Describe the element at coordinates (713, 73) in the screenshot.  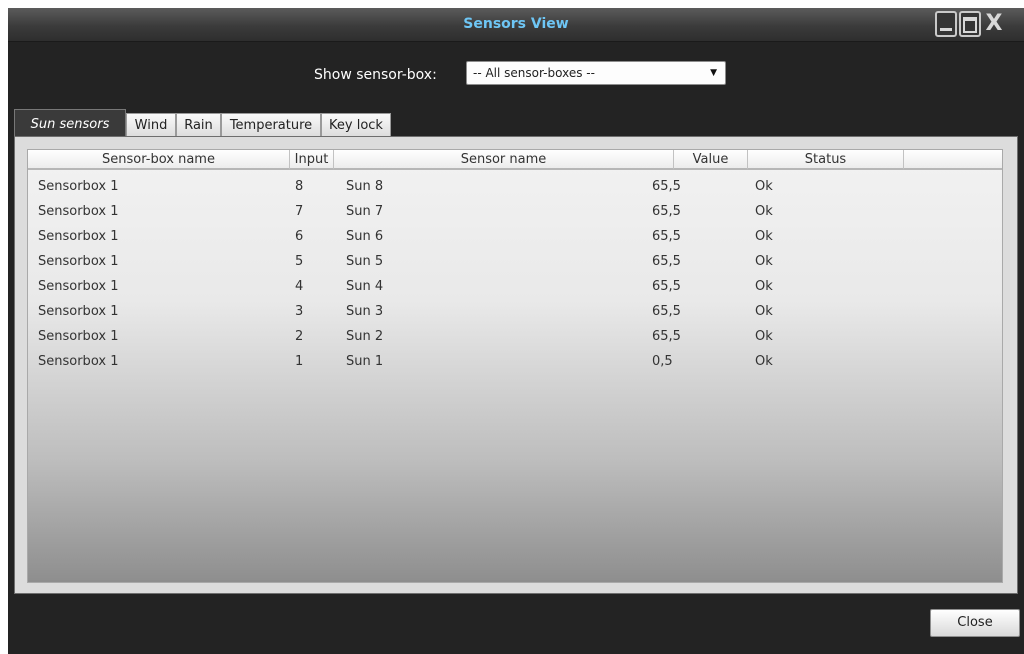
I see `chevron-down-icon: ▼` at that location.